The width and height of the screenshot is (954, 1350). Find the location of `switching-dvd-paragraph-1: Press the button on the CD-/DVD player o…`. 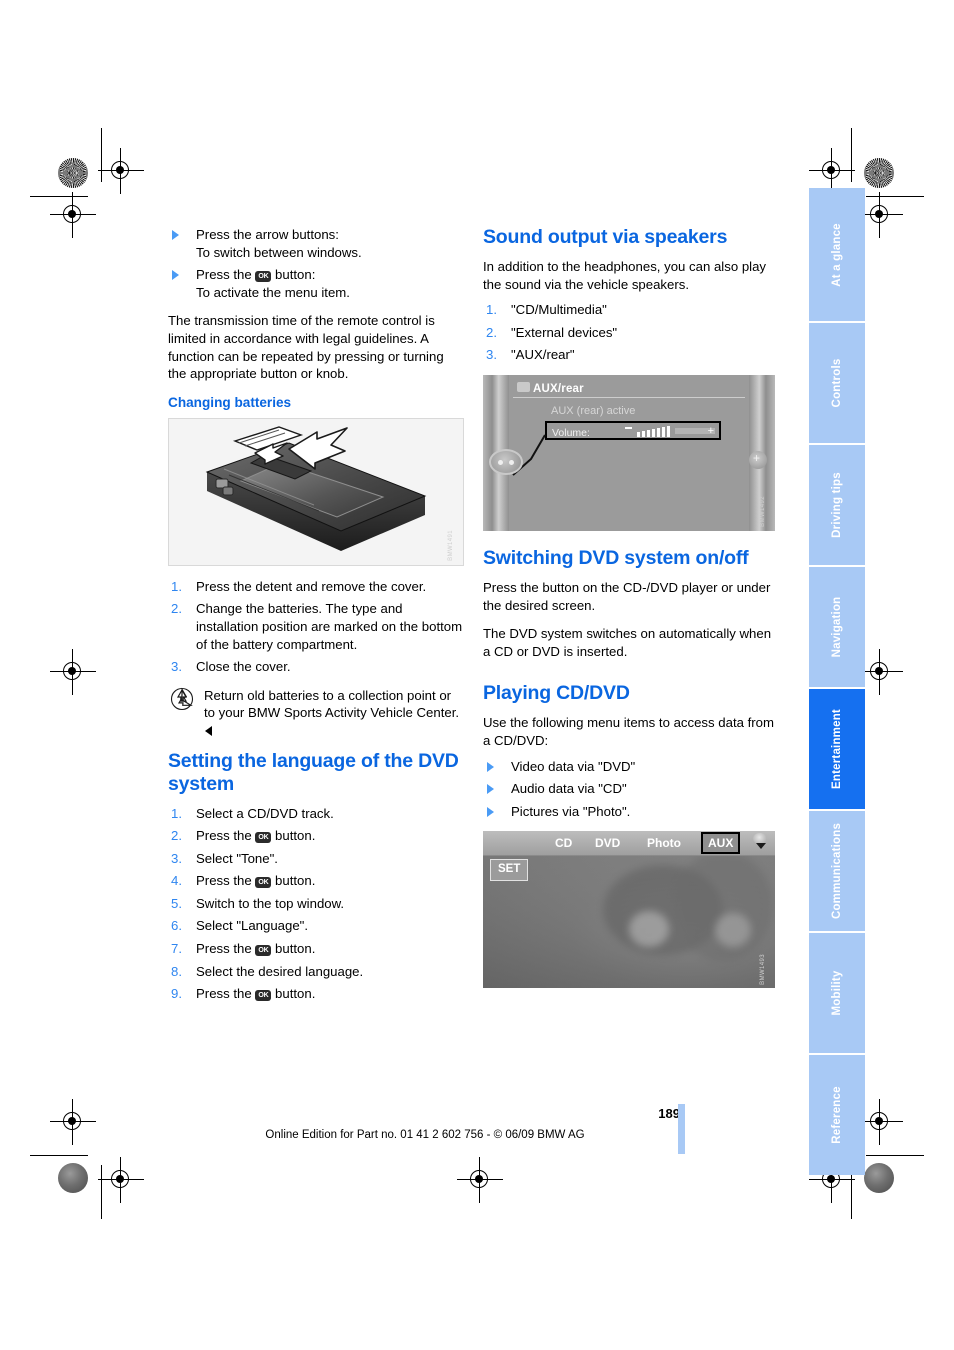

switching-dvd-paragraph-1: Press the button on the CD-/DVD player o… is located at coordinates (627, 596).